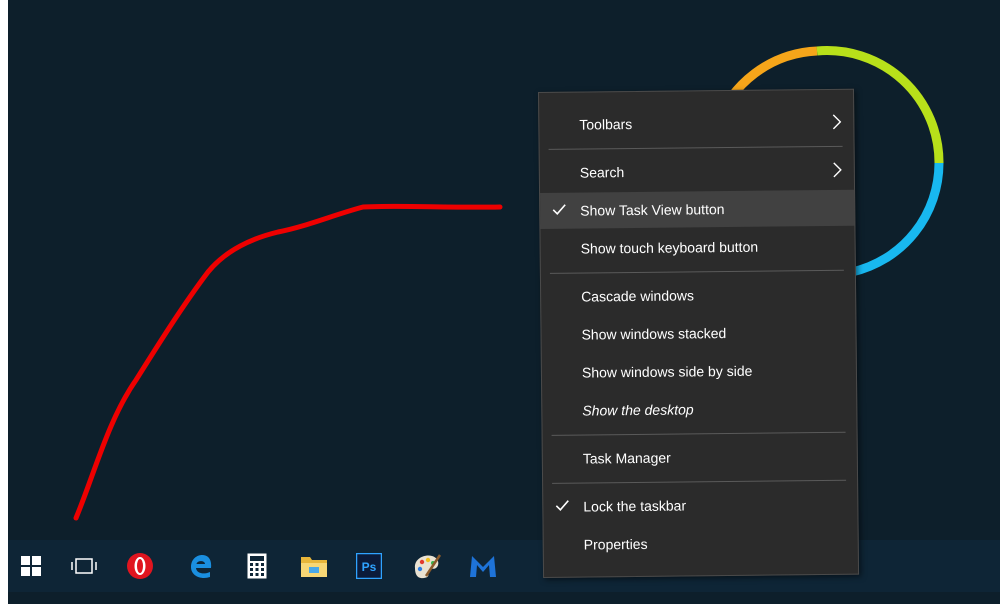 This screenshot has height=604, width=1000. Describe the element at coordinates (699, 409) in the screenshot. I see `menu-item-show-the-desktop: Show the desktop` at that location.